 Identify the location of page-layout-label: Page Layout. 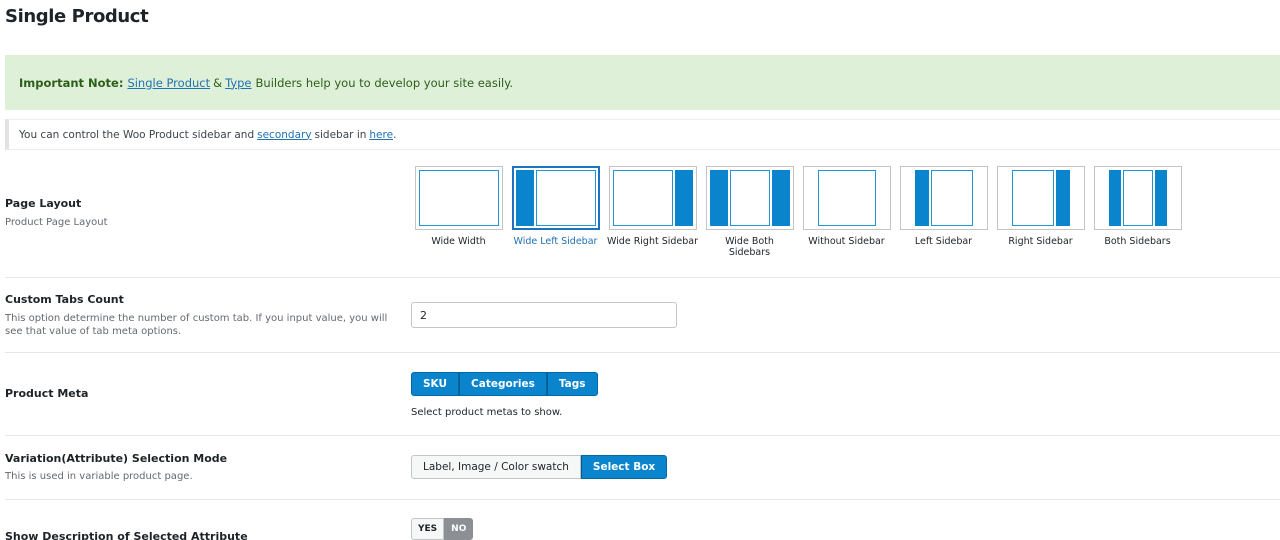
(43, 203).